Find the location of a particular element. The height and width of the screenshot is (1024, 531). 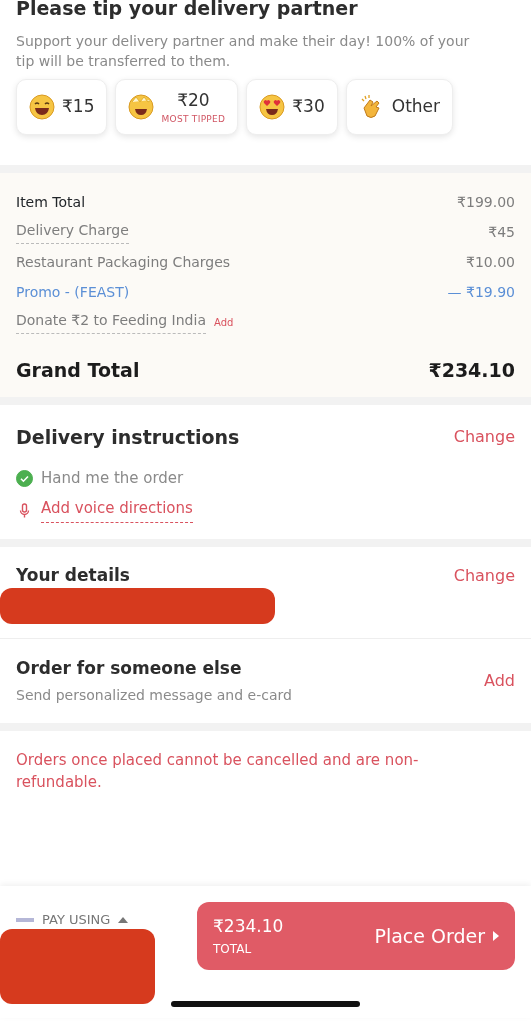

heart-eyed-face-icon is located at coordinates (272, 107).